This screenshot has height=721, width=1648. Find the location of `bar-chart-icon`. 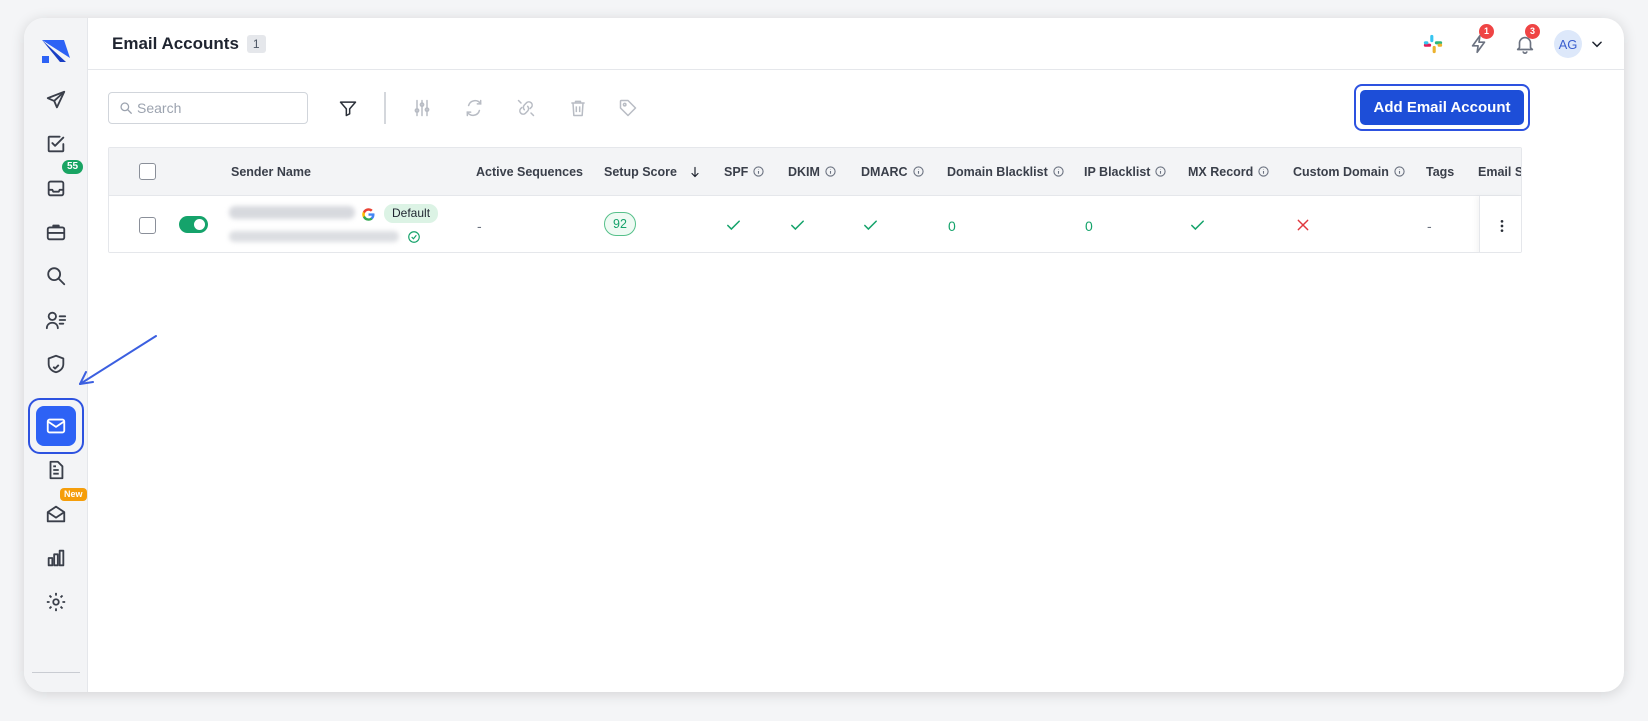

bar-chart-icon is located at coordinates (56, 558).